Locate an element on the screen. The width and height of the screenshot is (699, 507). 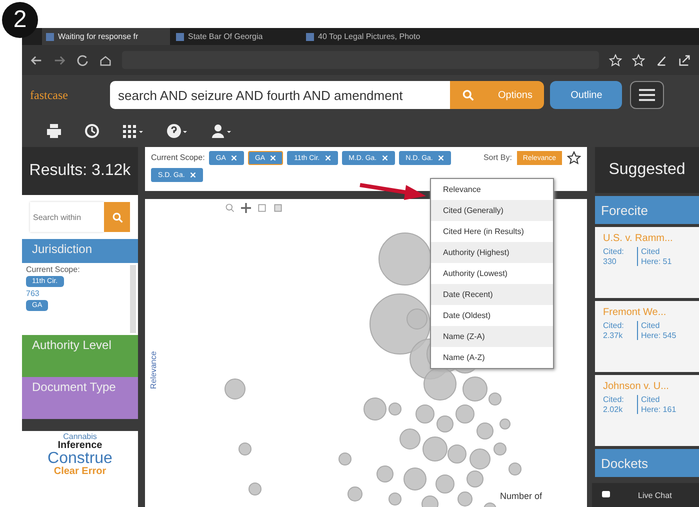
forward-arrow-icon is located at coordinates (59, 60).